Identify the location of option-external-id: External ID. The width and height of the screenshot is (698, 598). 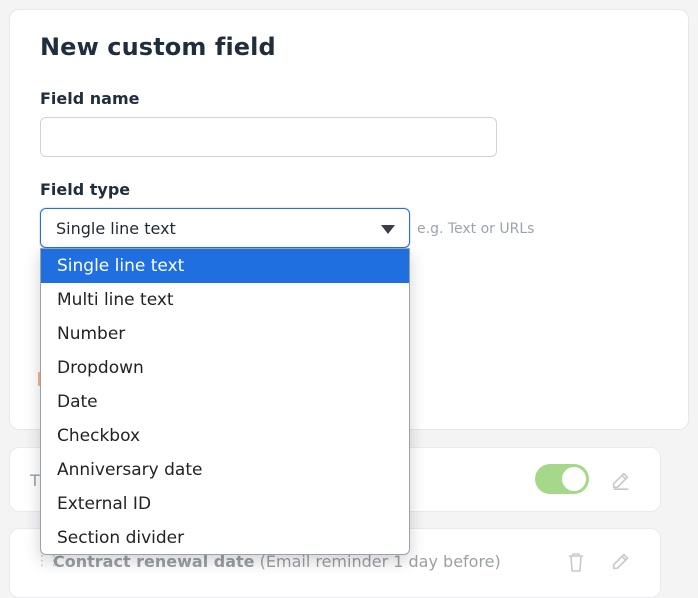
(225, 504).